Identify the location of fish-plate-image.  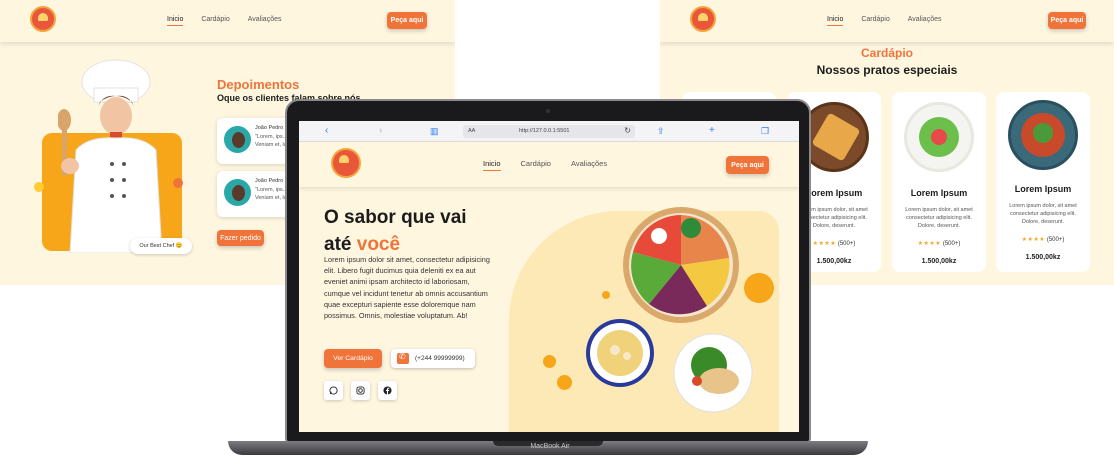
(713, 373).